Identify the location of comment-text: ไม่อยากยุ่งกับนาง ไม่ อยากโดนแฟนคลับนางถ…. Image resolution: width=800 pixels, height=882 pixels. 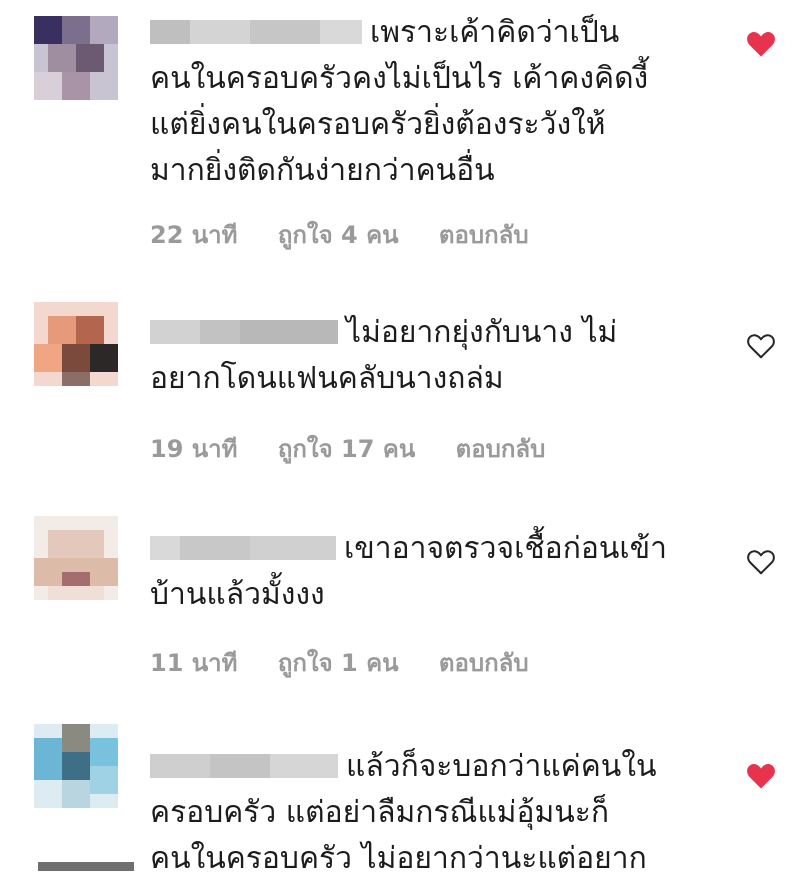
(384, 355).